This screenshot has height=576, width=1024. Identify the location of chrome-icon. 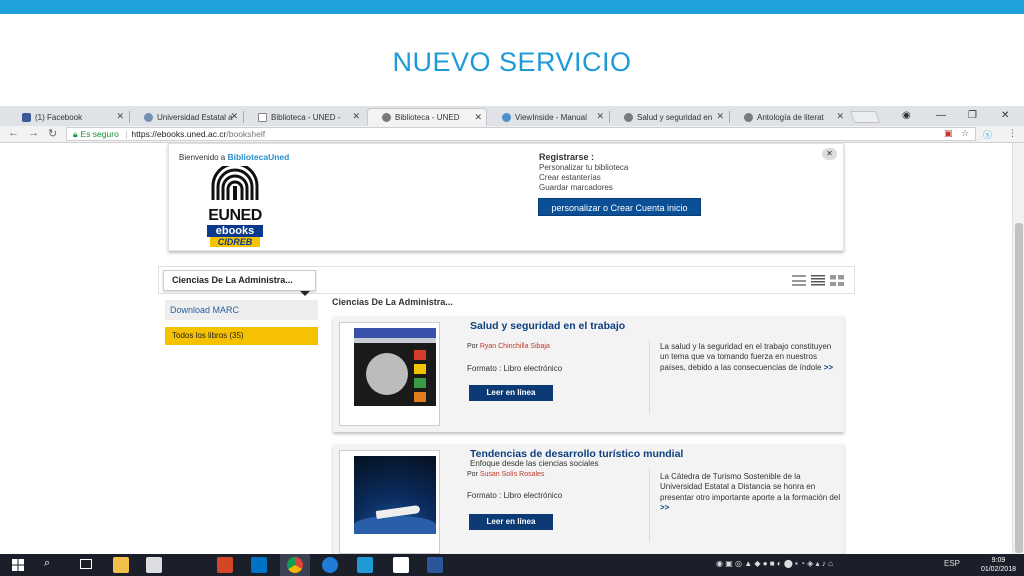
(295, 565).